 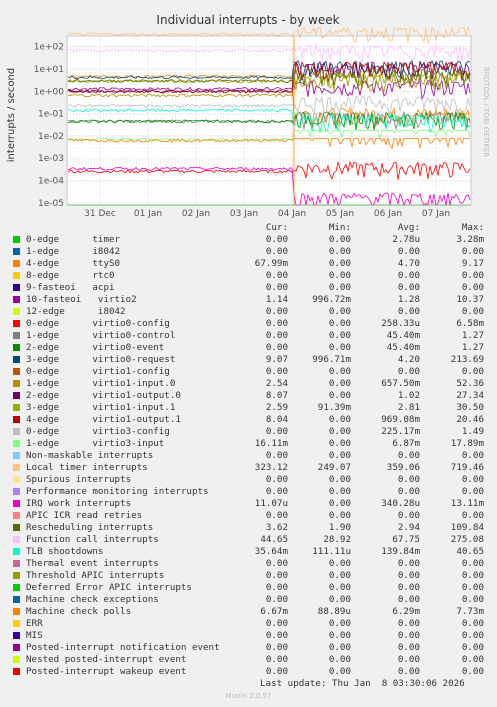 What do you see at coordinates (11, 115) in the screenshot?
I see `y-axis-label: interrupts / second` at bounding box center [11, 115].